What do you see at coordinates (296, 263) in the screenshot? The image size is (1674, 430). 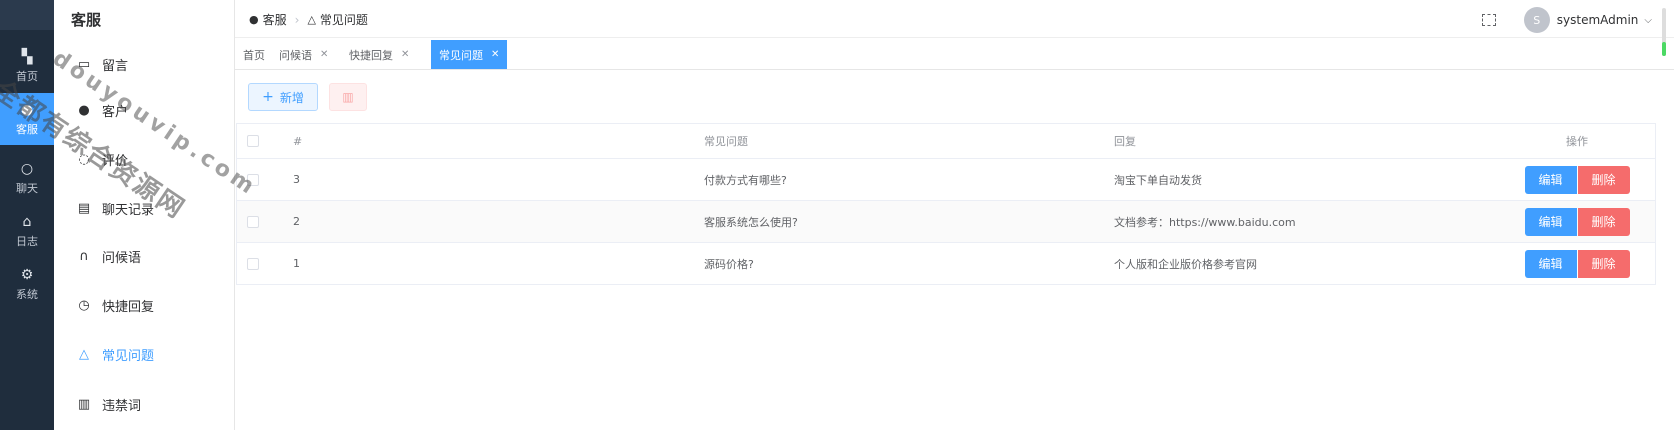 I see `row-id: 1` at bounding box center [296, 263].